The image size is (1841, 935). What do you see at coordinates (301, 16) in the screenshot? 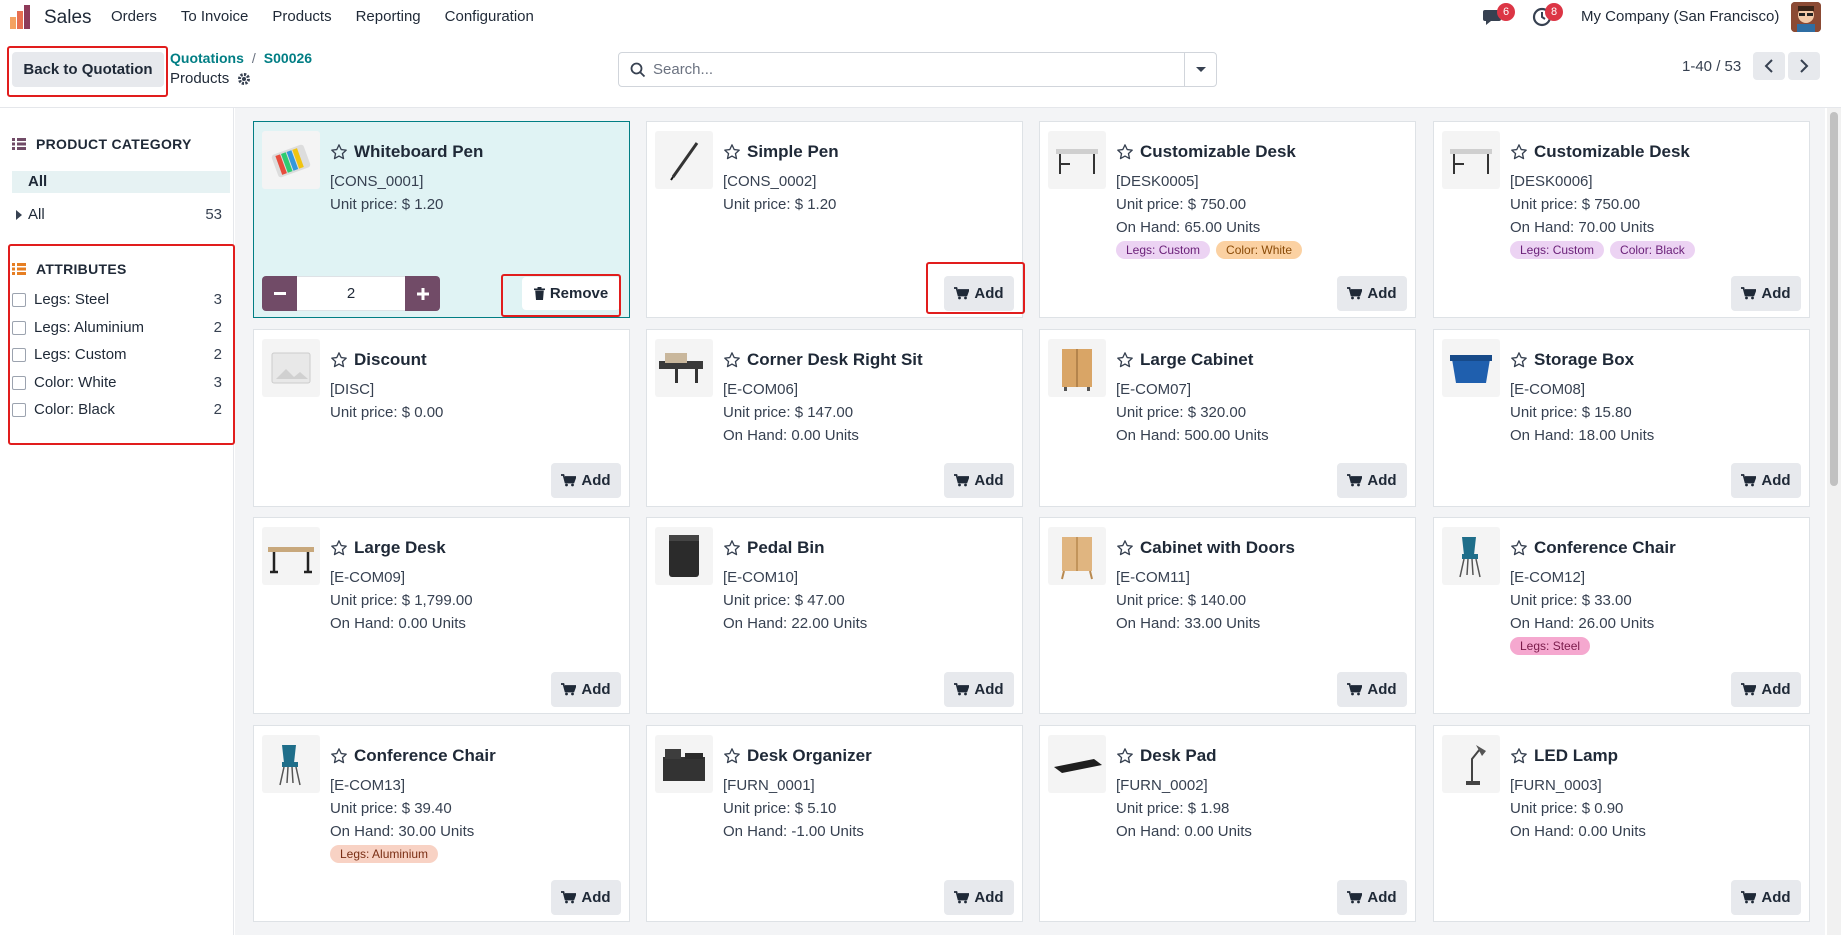
I see `menu-products: Products` at bounding box center [301, 16].